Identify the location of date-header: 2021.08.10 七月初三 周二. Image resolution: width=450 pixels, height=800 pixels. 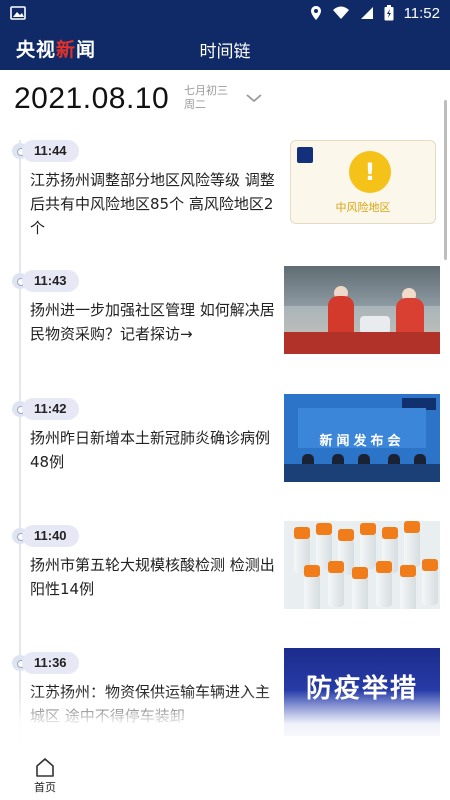
(225, 100).